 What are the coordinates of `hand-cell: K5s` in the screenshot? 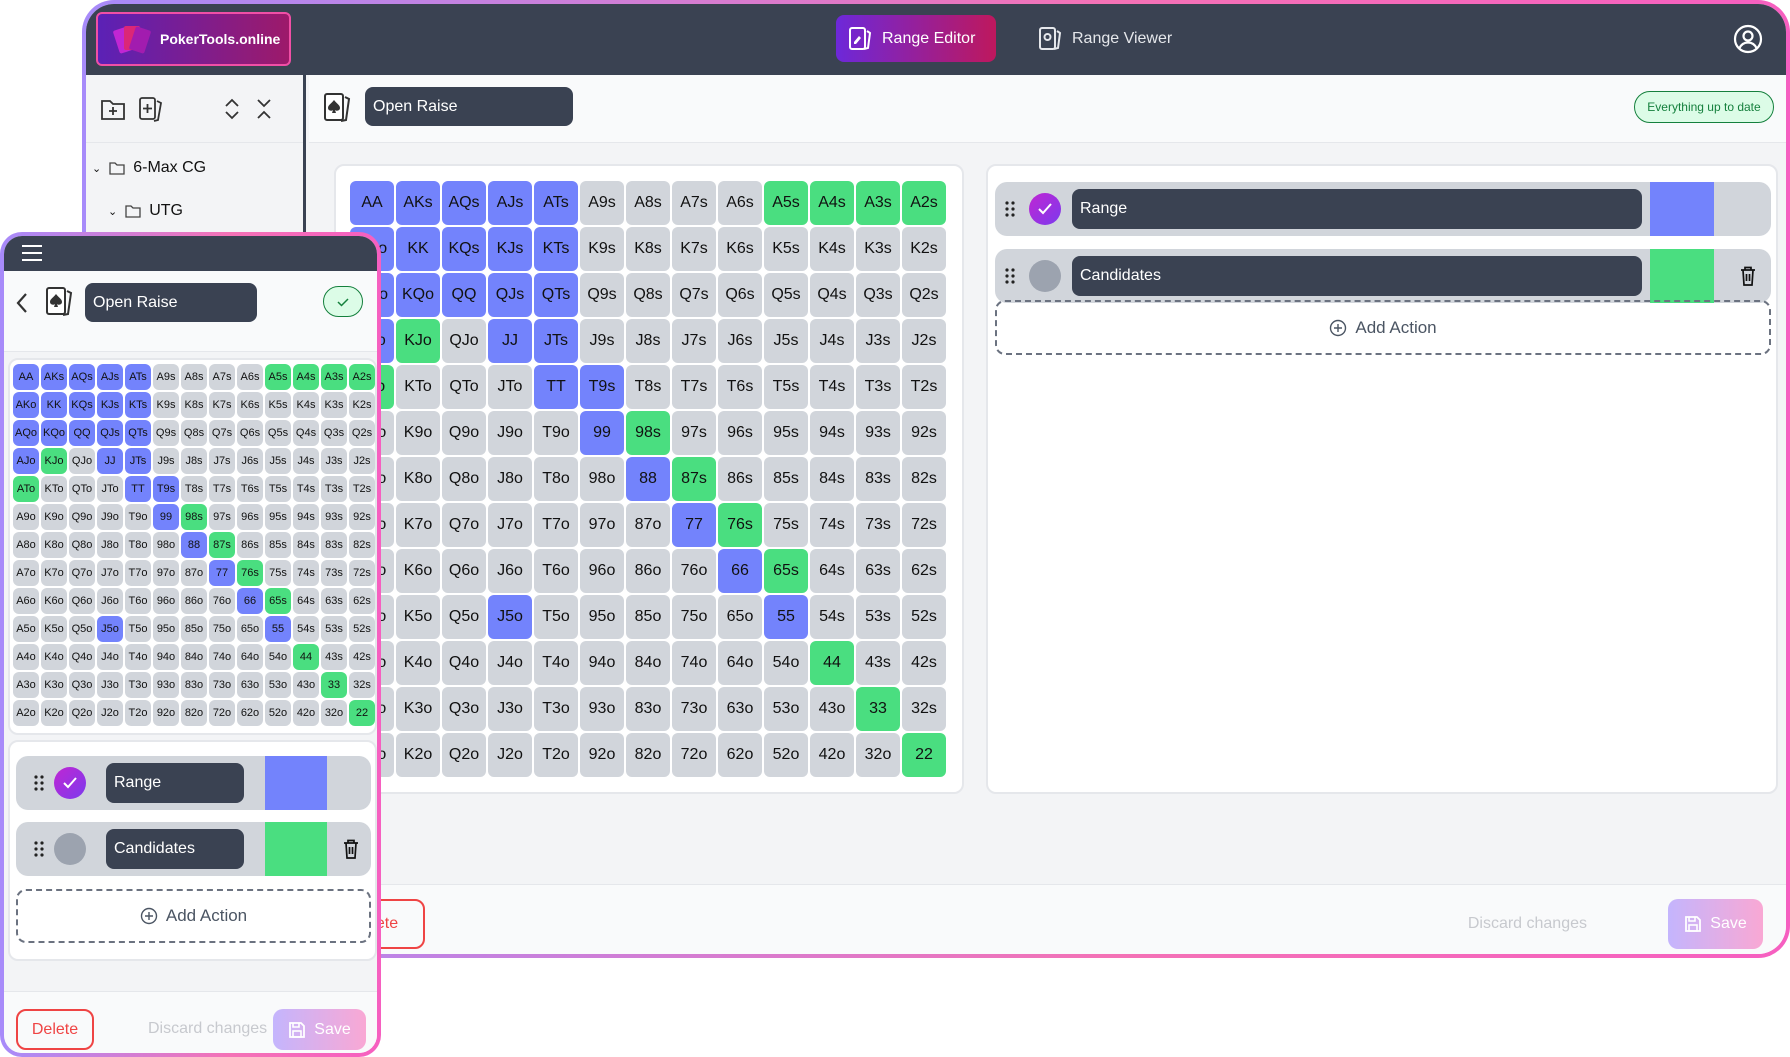 It's located at (278, 405).